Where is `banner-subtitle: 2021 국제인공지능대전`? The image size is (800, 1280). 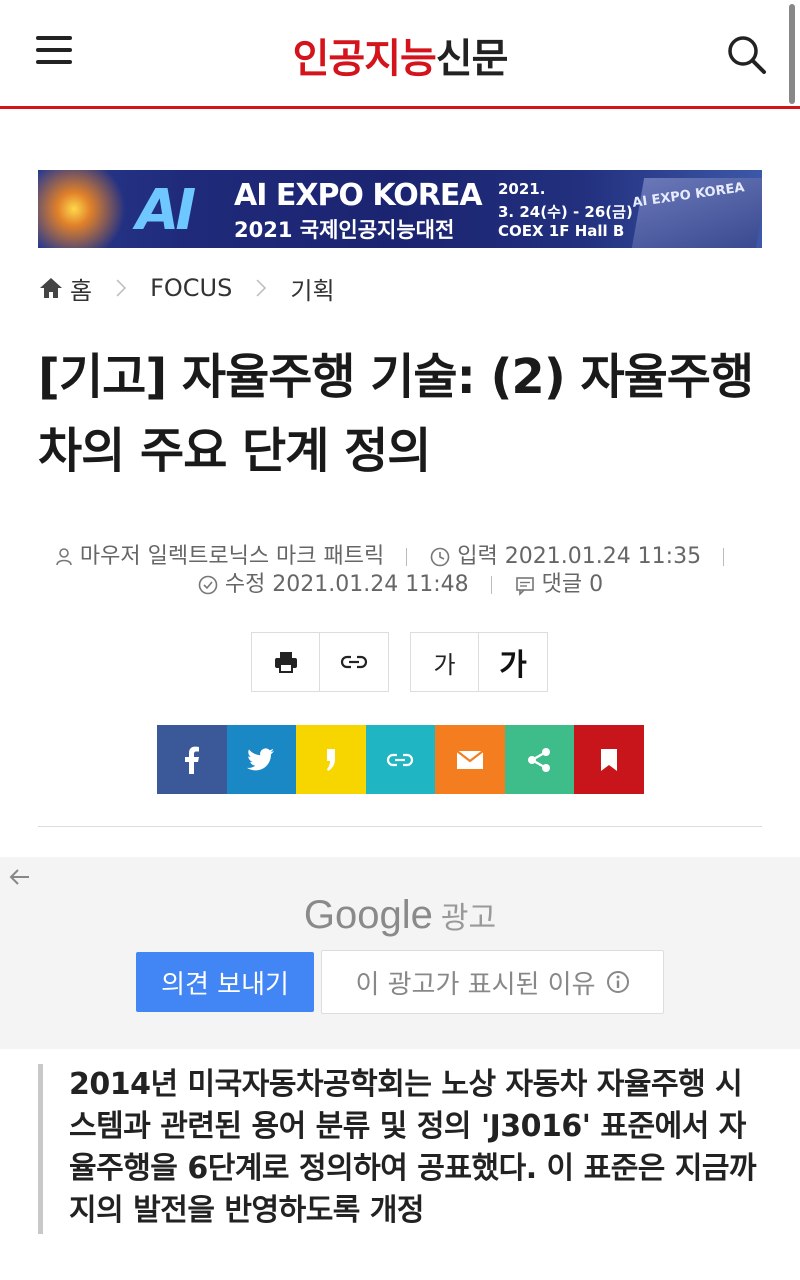 banner-subtitle: 2021 국제인공지능대전 is located at coordinates (344, 230).